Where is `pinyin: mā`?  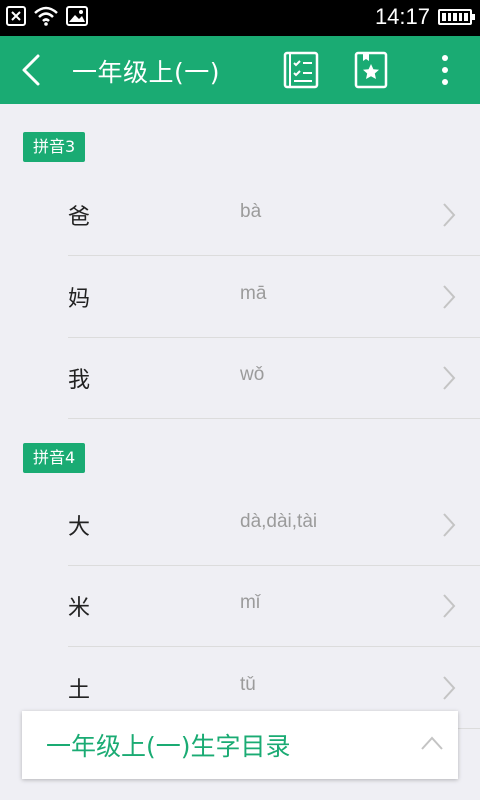
pinyin: mā is located at coordinates (253, 293).